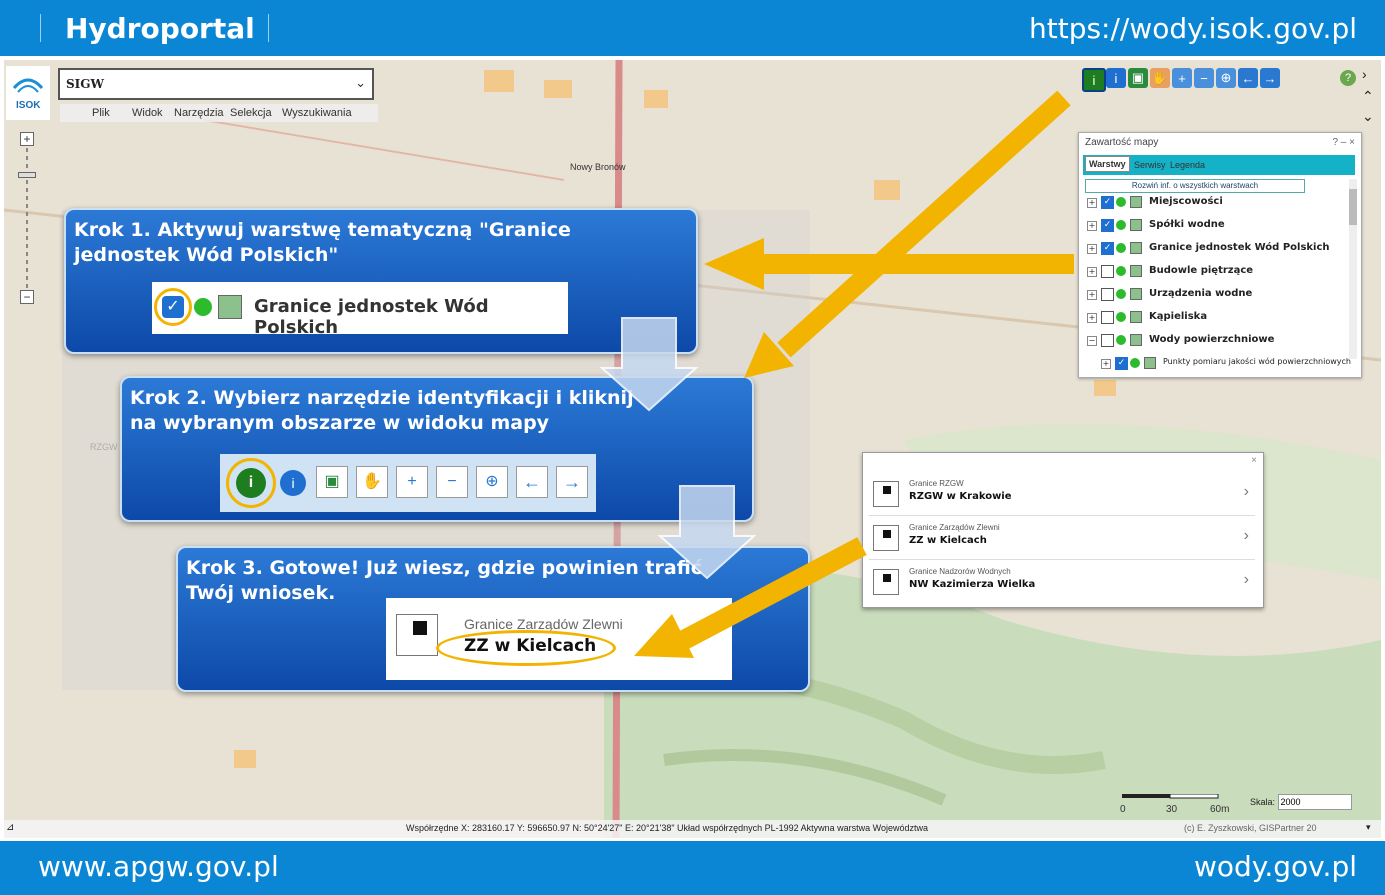 Image resolution: width=1385 pixels, height=895 pixels. Describe the element at coordinates (158, 866) in the screenshot. I see `footer-url-left: www.apgw.gov.pl` at that location.